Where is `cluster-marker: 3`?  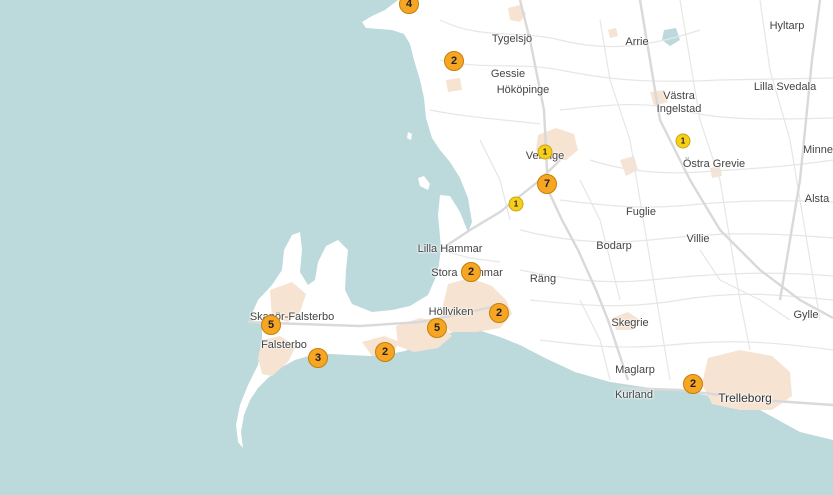 cluster-marker: 3 is located at coordinates (318, 358).